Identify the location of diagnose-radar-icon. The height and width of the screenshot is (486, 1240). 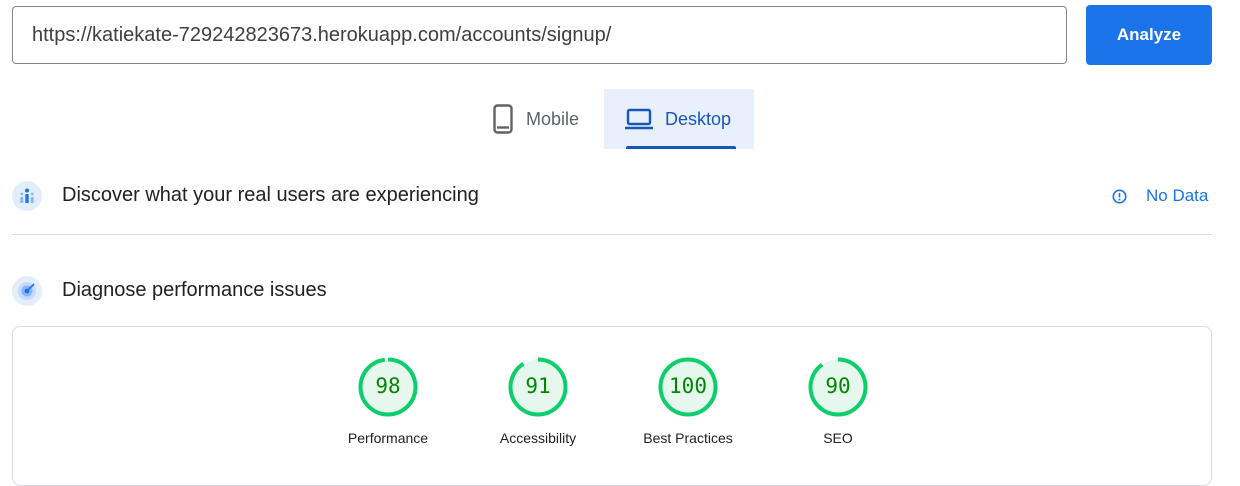
(27, 291).